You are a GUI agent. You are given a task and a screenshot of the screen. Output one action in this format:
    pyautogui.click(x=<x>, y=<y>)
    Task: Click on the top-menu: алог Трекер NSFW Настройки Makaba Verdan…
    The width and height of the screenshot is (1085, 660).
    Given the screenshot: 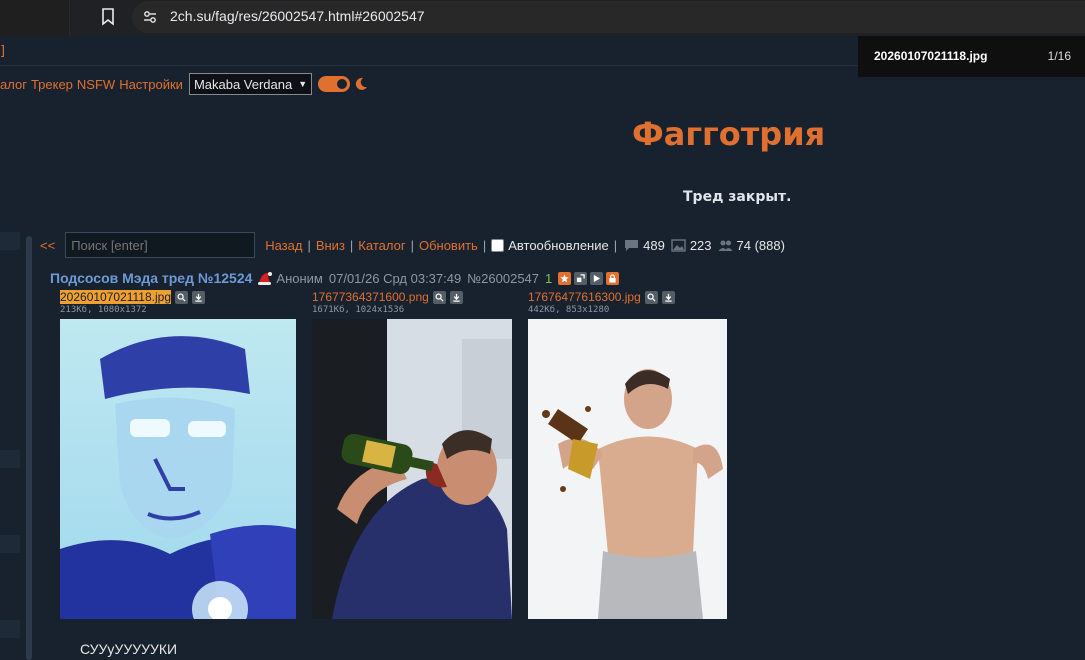 What is the action you would take?
    pyautogui.click(x=184, y=84)
    